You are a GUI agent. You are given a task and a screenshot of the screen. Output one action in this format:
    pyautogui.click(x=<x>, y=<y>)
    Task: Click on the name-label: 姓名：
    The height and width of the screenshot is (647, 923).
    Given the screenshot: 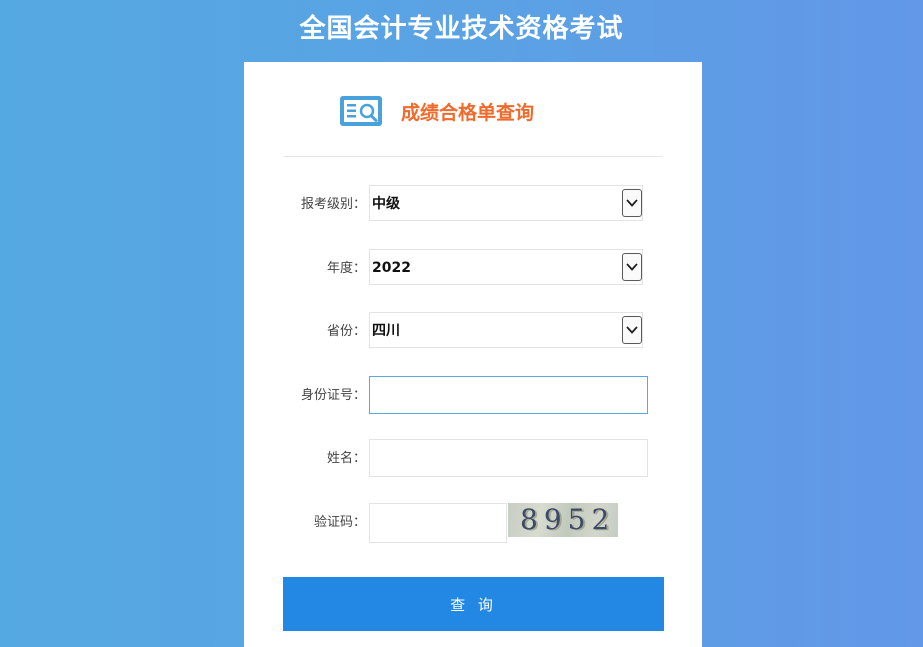 What is the action you would take?
    pyautogui.click(x=346, y=458)
    